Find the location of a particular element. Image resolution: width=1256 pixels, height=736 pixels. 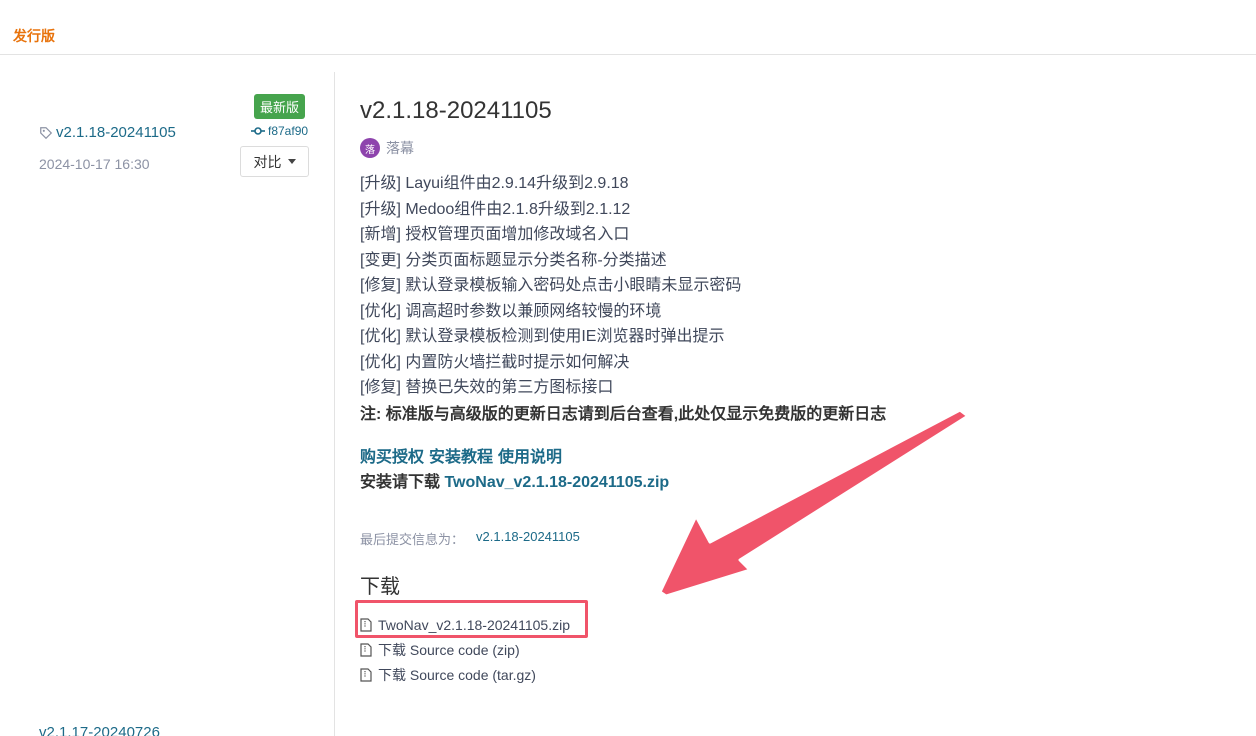

info-links: 购买授权 安装教程 使用说明 is located at coordinates (461, 455).